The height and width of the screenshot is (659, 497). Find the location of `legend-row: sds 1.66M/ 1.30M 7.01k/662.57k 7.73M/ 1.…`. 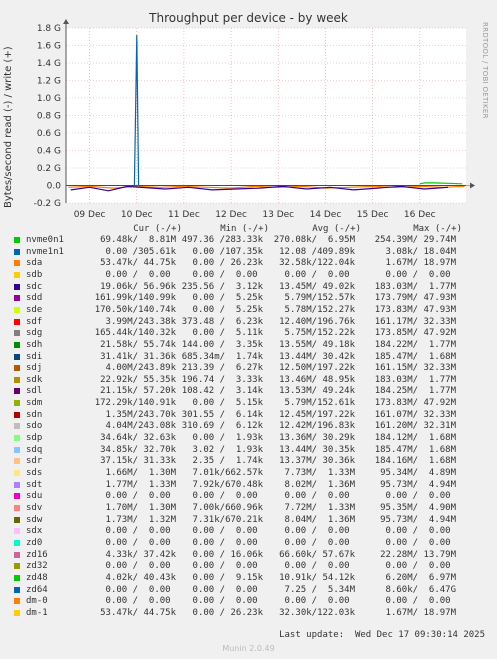

legend-row: sds 1.66M/ 1.30M 7.01k/662.57k 7.73M/ 1.… is located at coordinates (248, 473).